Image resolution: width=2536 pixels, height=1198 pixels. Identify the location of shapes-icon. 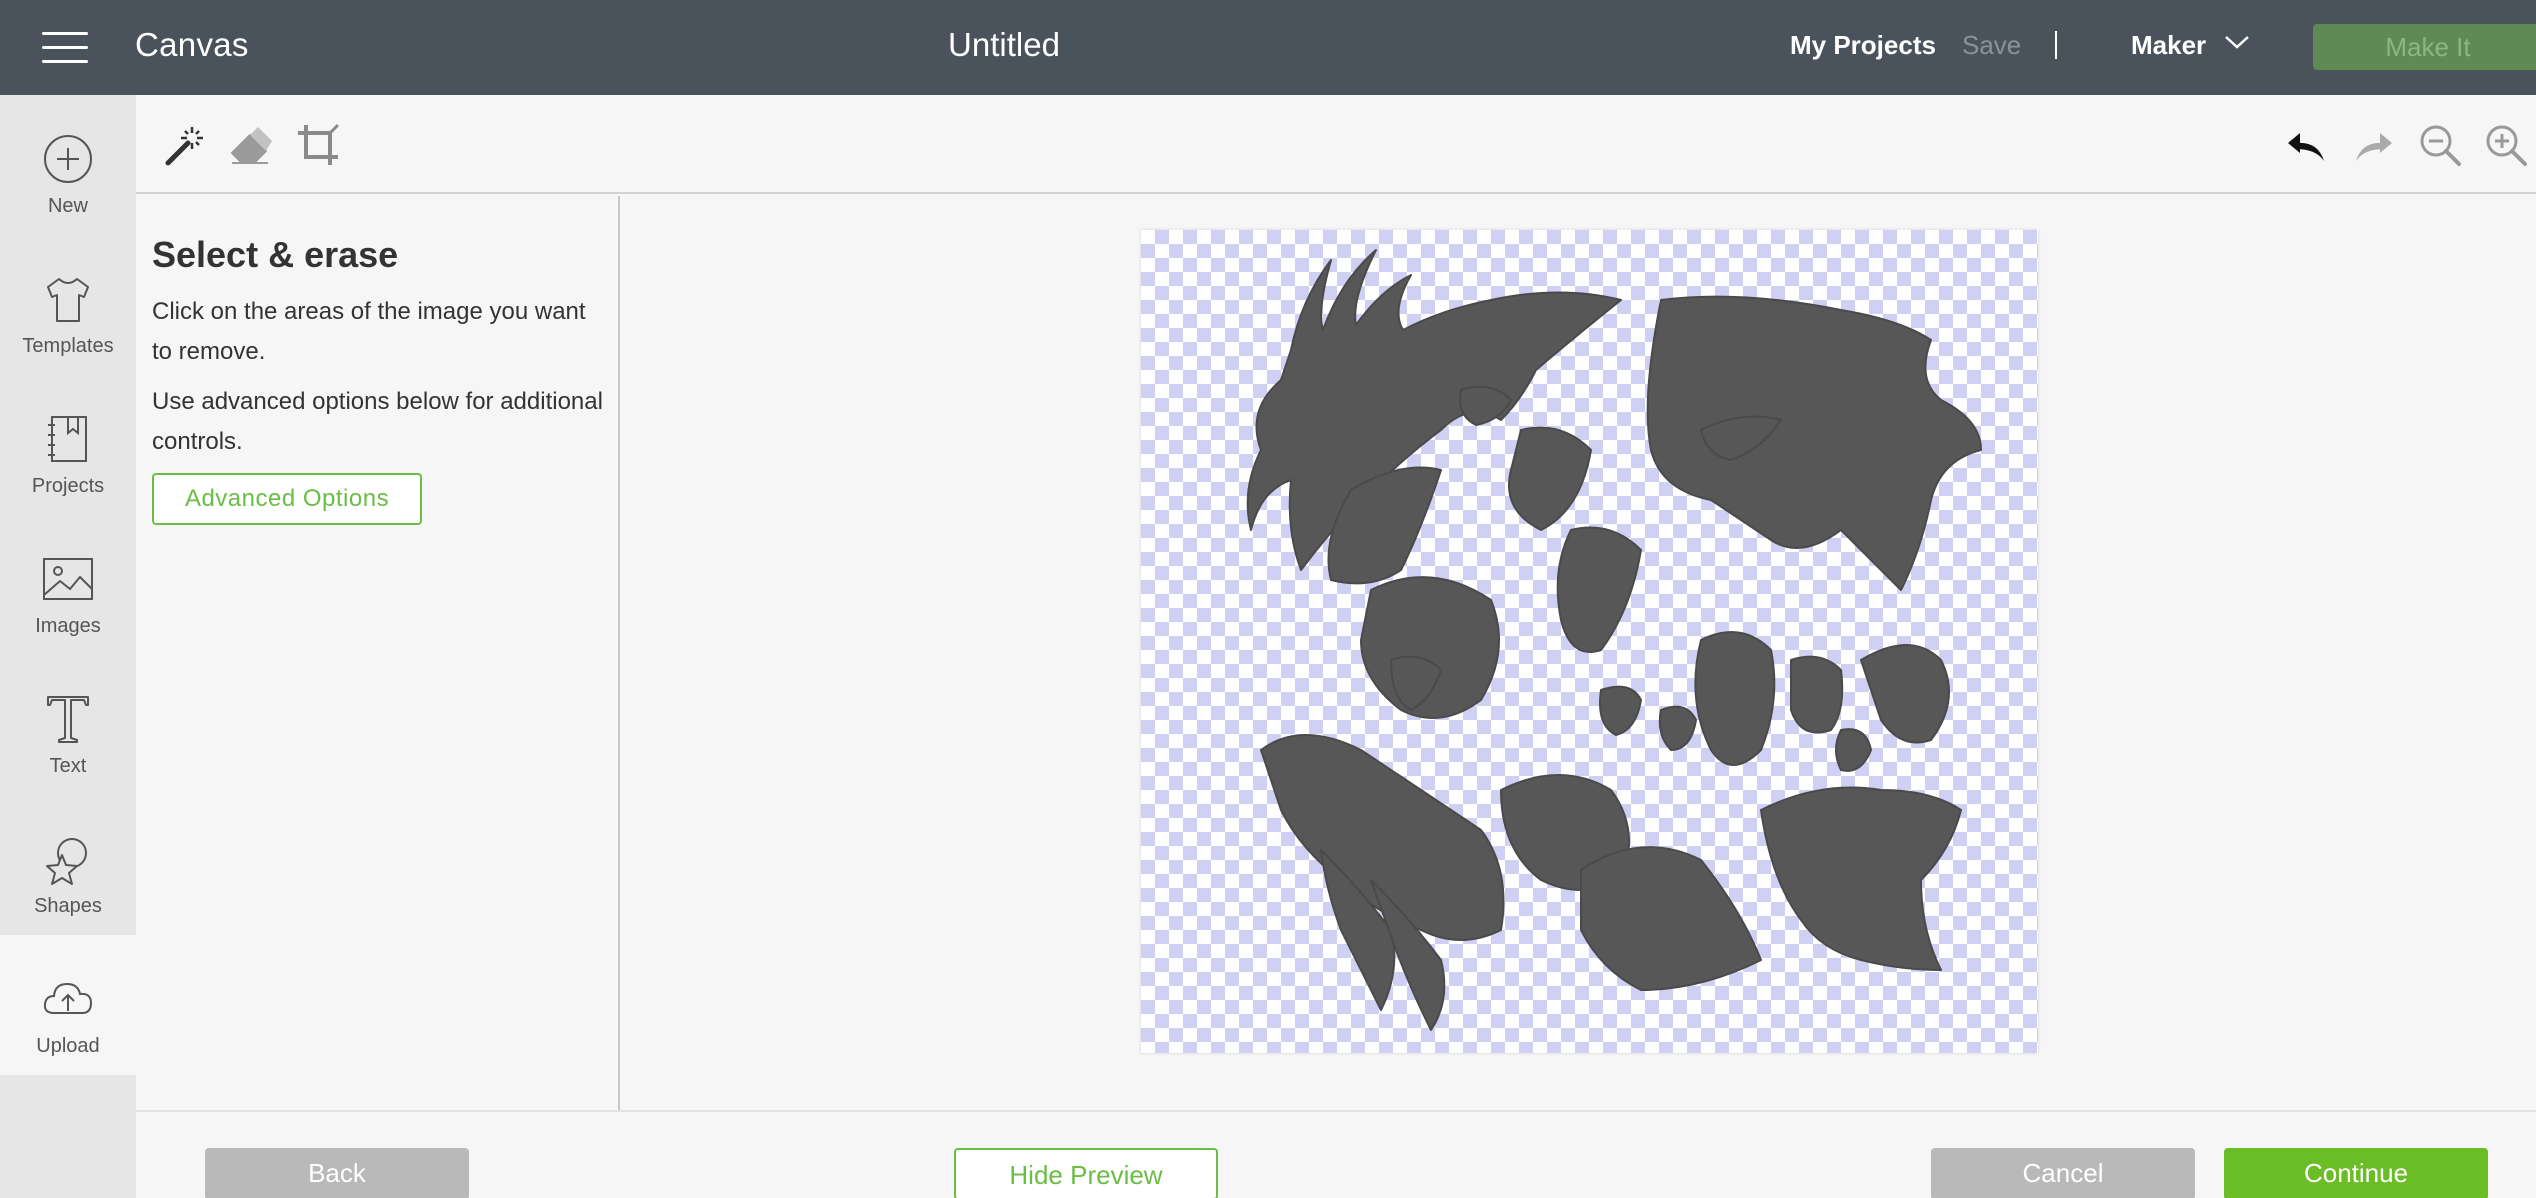
(66, 861).